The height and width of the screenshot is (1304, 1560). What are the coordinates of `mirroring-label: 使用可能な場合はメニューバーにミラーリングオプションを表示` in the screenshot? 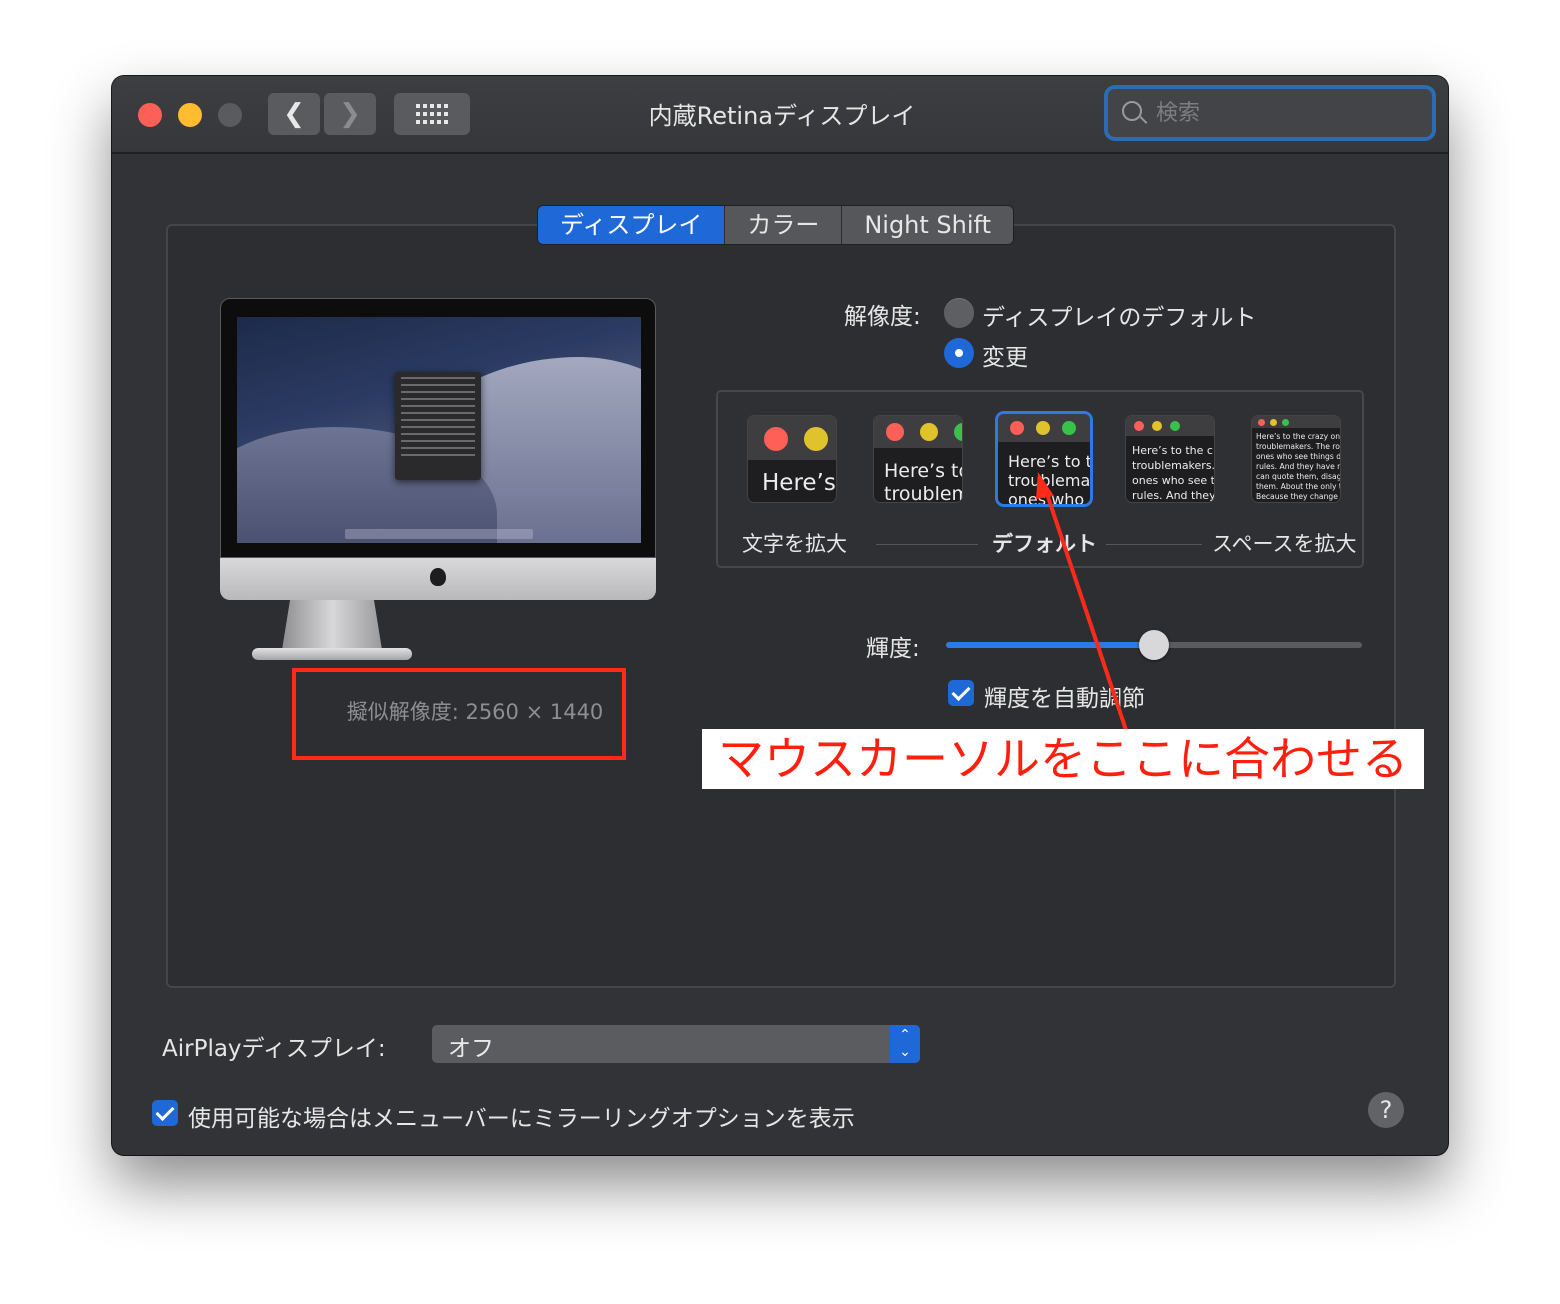 It's located at (521, 1116).